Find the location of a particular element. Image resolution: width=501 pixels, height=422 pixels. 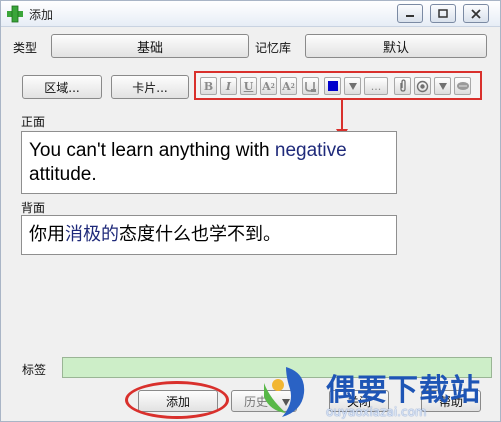

minimize-button is located at coordinates (410, 13).